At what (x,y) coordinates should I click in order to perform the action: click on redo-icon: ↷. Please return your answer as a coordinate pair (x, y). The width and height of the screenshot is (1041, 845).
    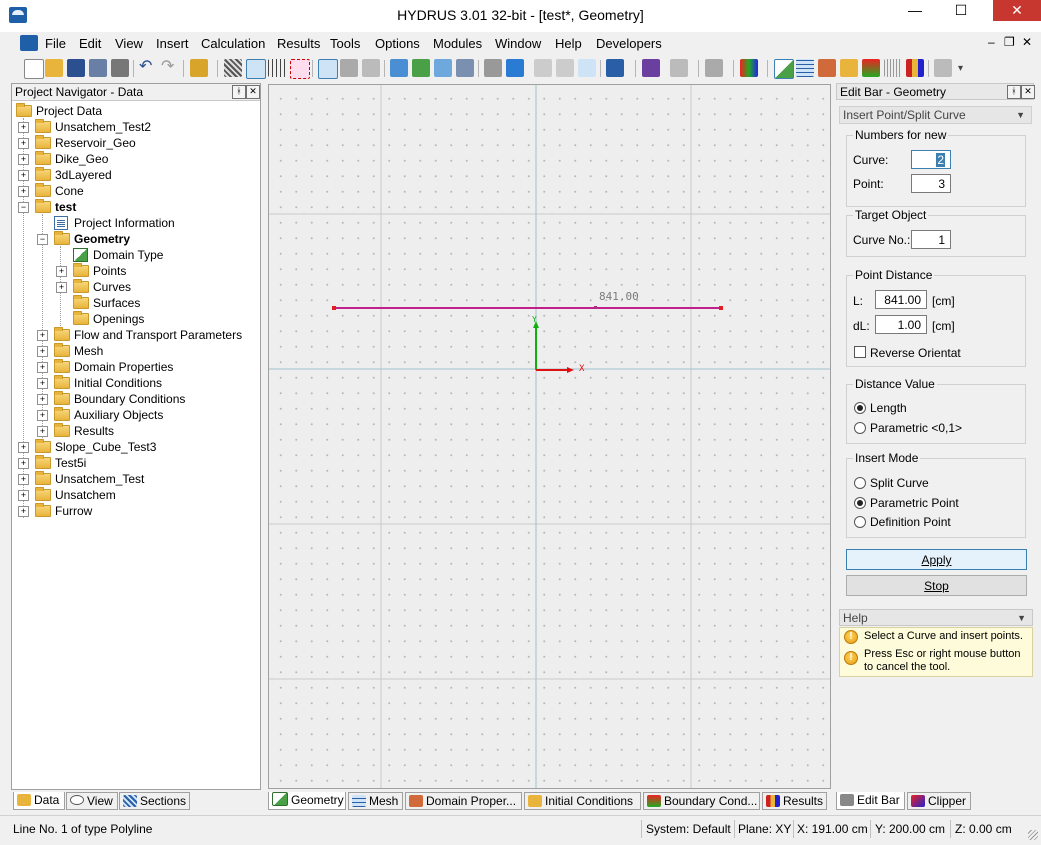
    Looking at the image, I should click on (170, 68).